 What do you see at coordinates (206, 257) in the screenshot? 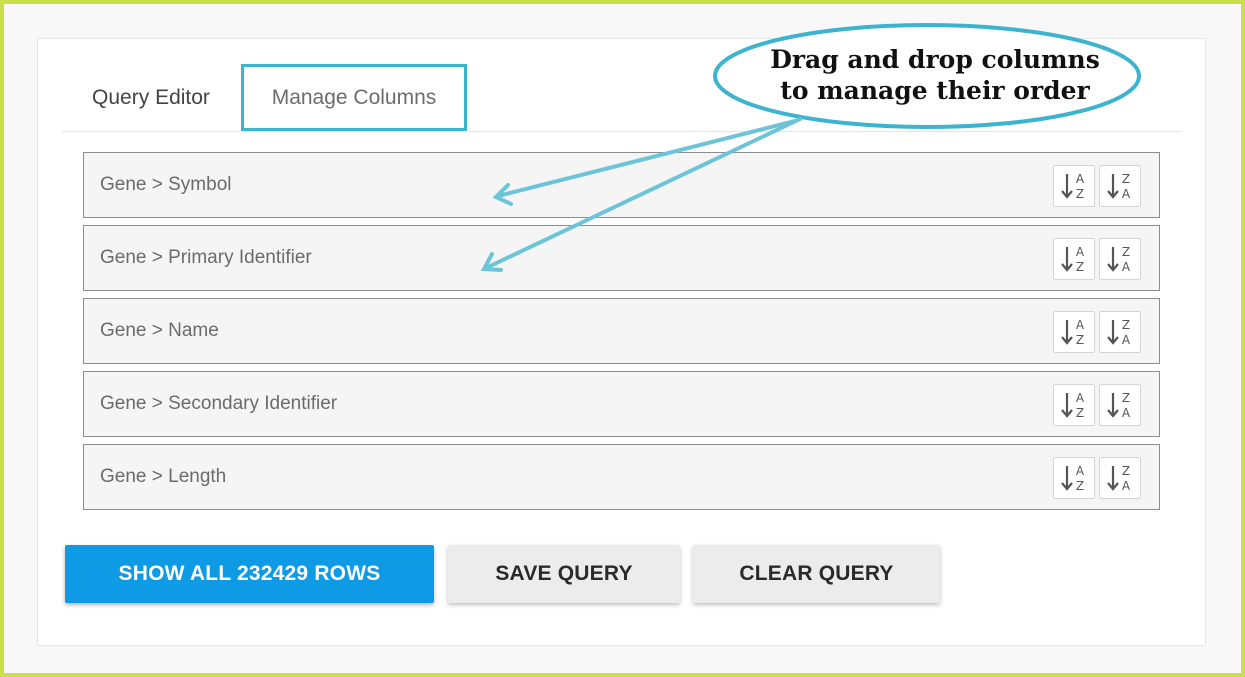
I see `column-label: Gene > Primary Identifier` at bounding box center [206, 257].